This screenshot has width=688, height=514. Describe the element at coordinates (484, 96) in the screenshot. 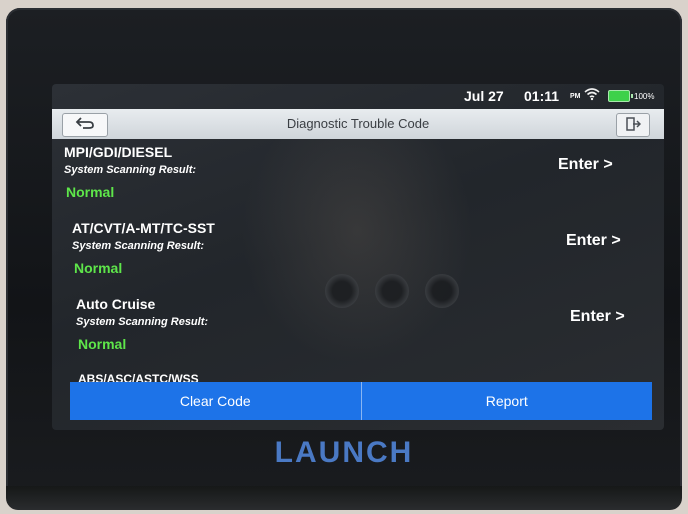

I see `status-date: Jul 27` at that location.